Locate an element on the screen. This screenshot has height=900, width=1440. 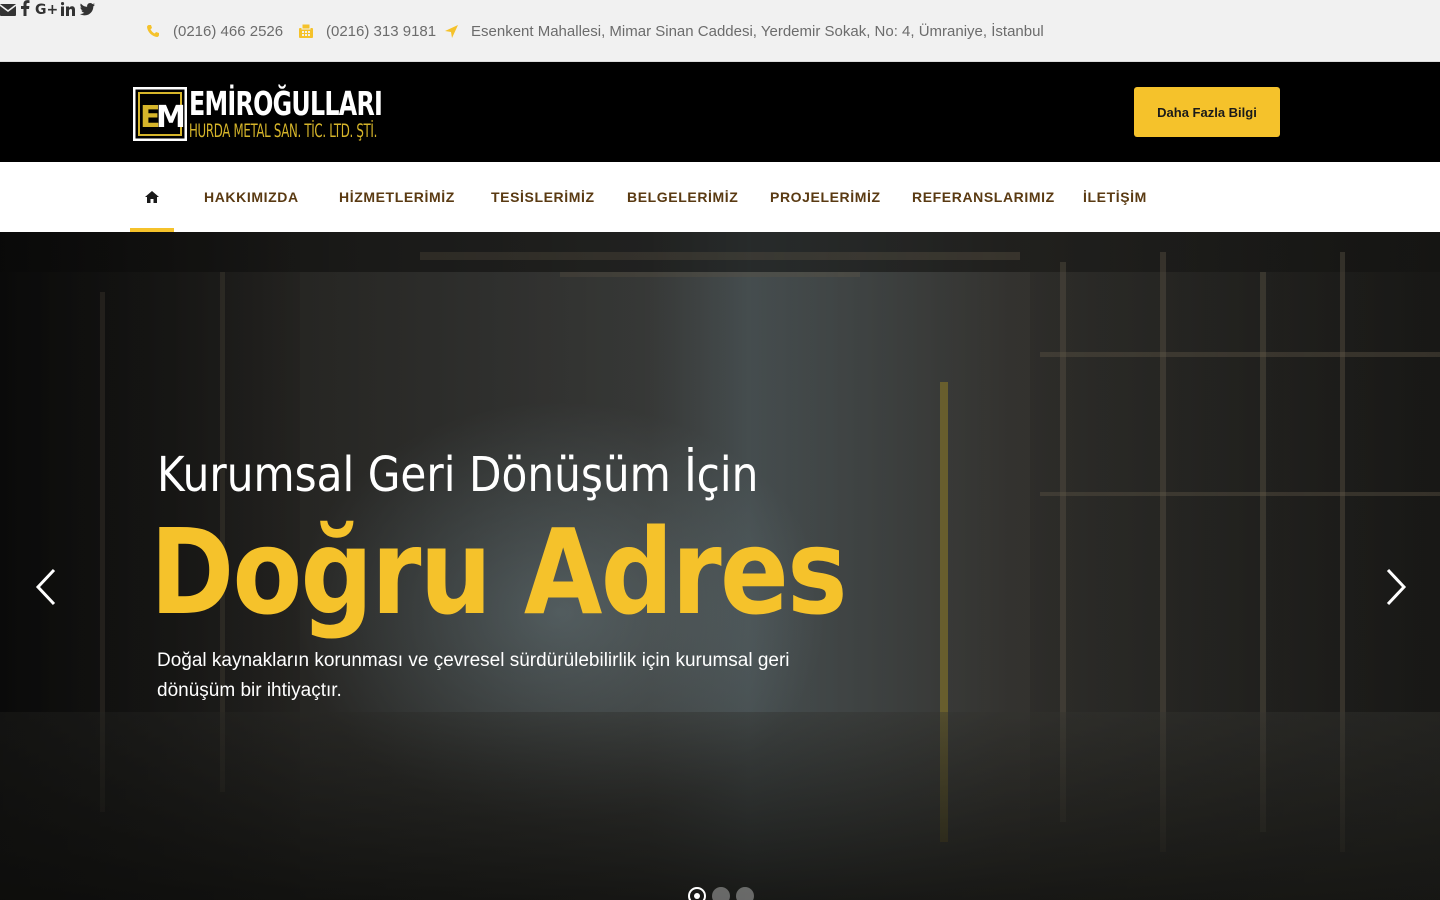
logo-mark-icon: E M is located at coordinates (160, 114).